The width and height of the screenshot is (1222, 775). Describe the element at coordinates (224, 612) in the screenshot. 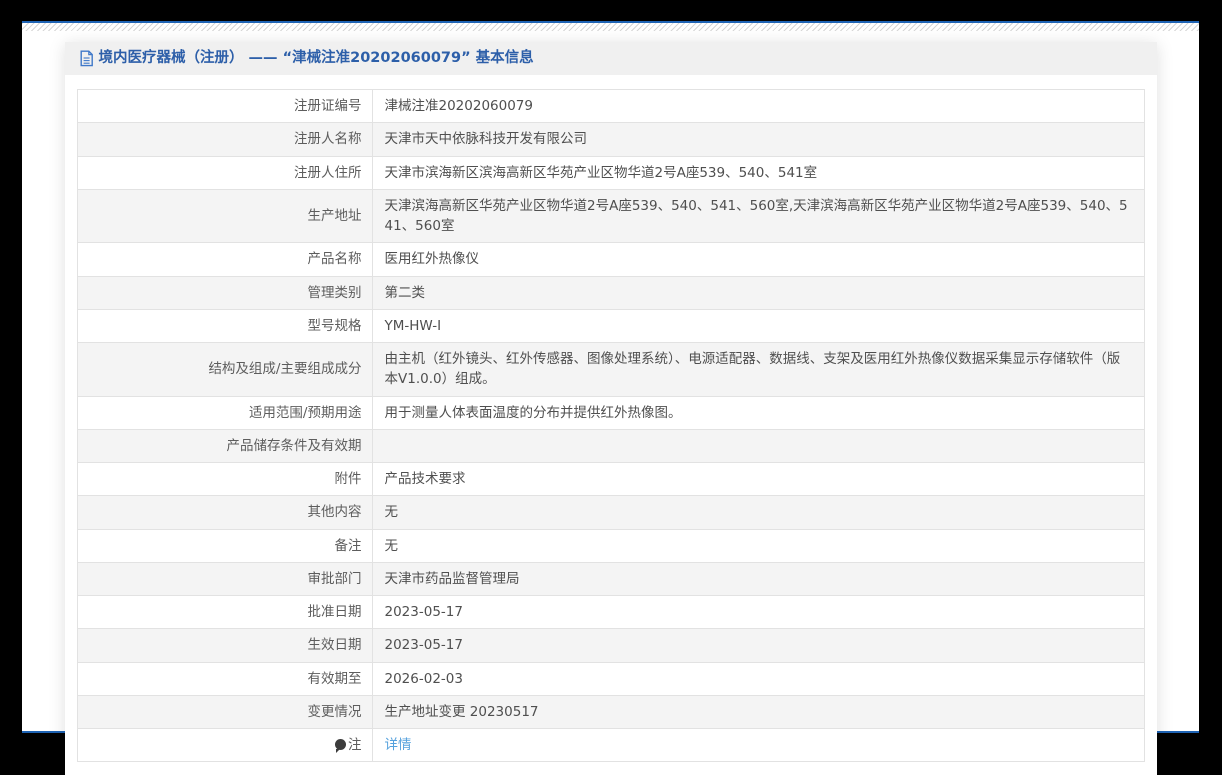

I see `row-label: 批准日期` at that location.